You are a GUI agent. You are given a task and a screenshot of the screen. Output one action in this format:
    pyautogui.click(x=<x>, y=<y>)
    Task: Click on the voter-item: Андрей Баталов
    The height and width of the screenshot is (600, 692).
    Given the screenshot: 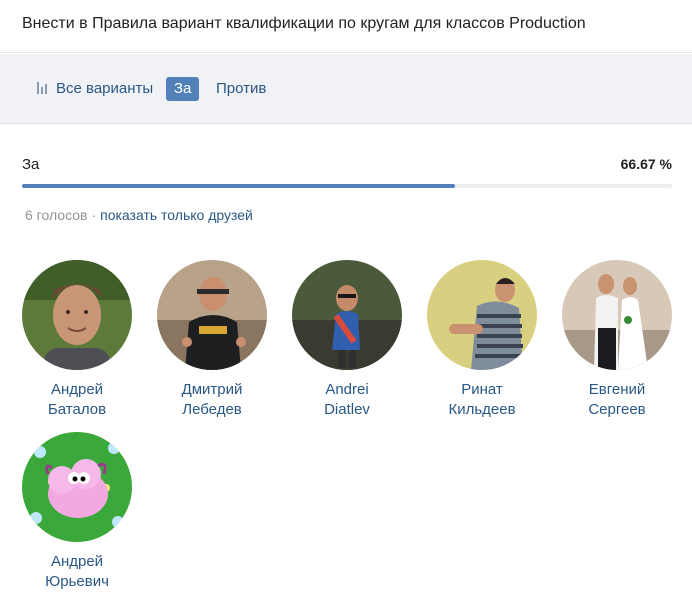 What is the action you would take?
    pyautogui.click(x=77, y=340)
    